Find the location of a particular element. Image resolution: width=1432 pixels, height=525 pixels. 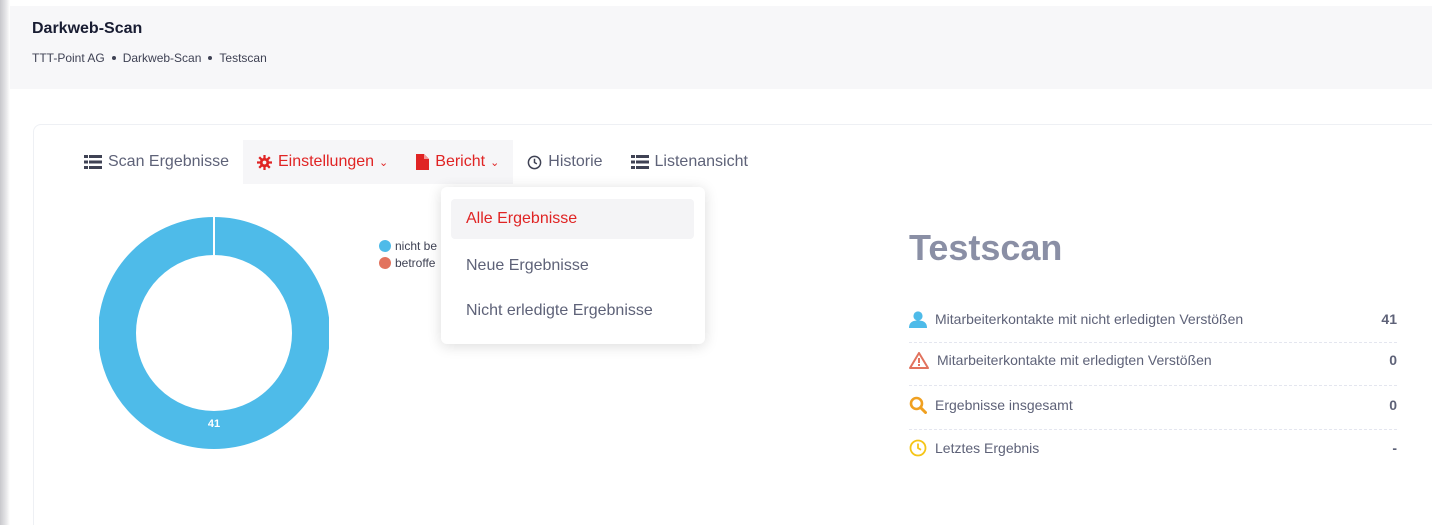

tab-label: Bericht is located at coordinates (460, 161).